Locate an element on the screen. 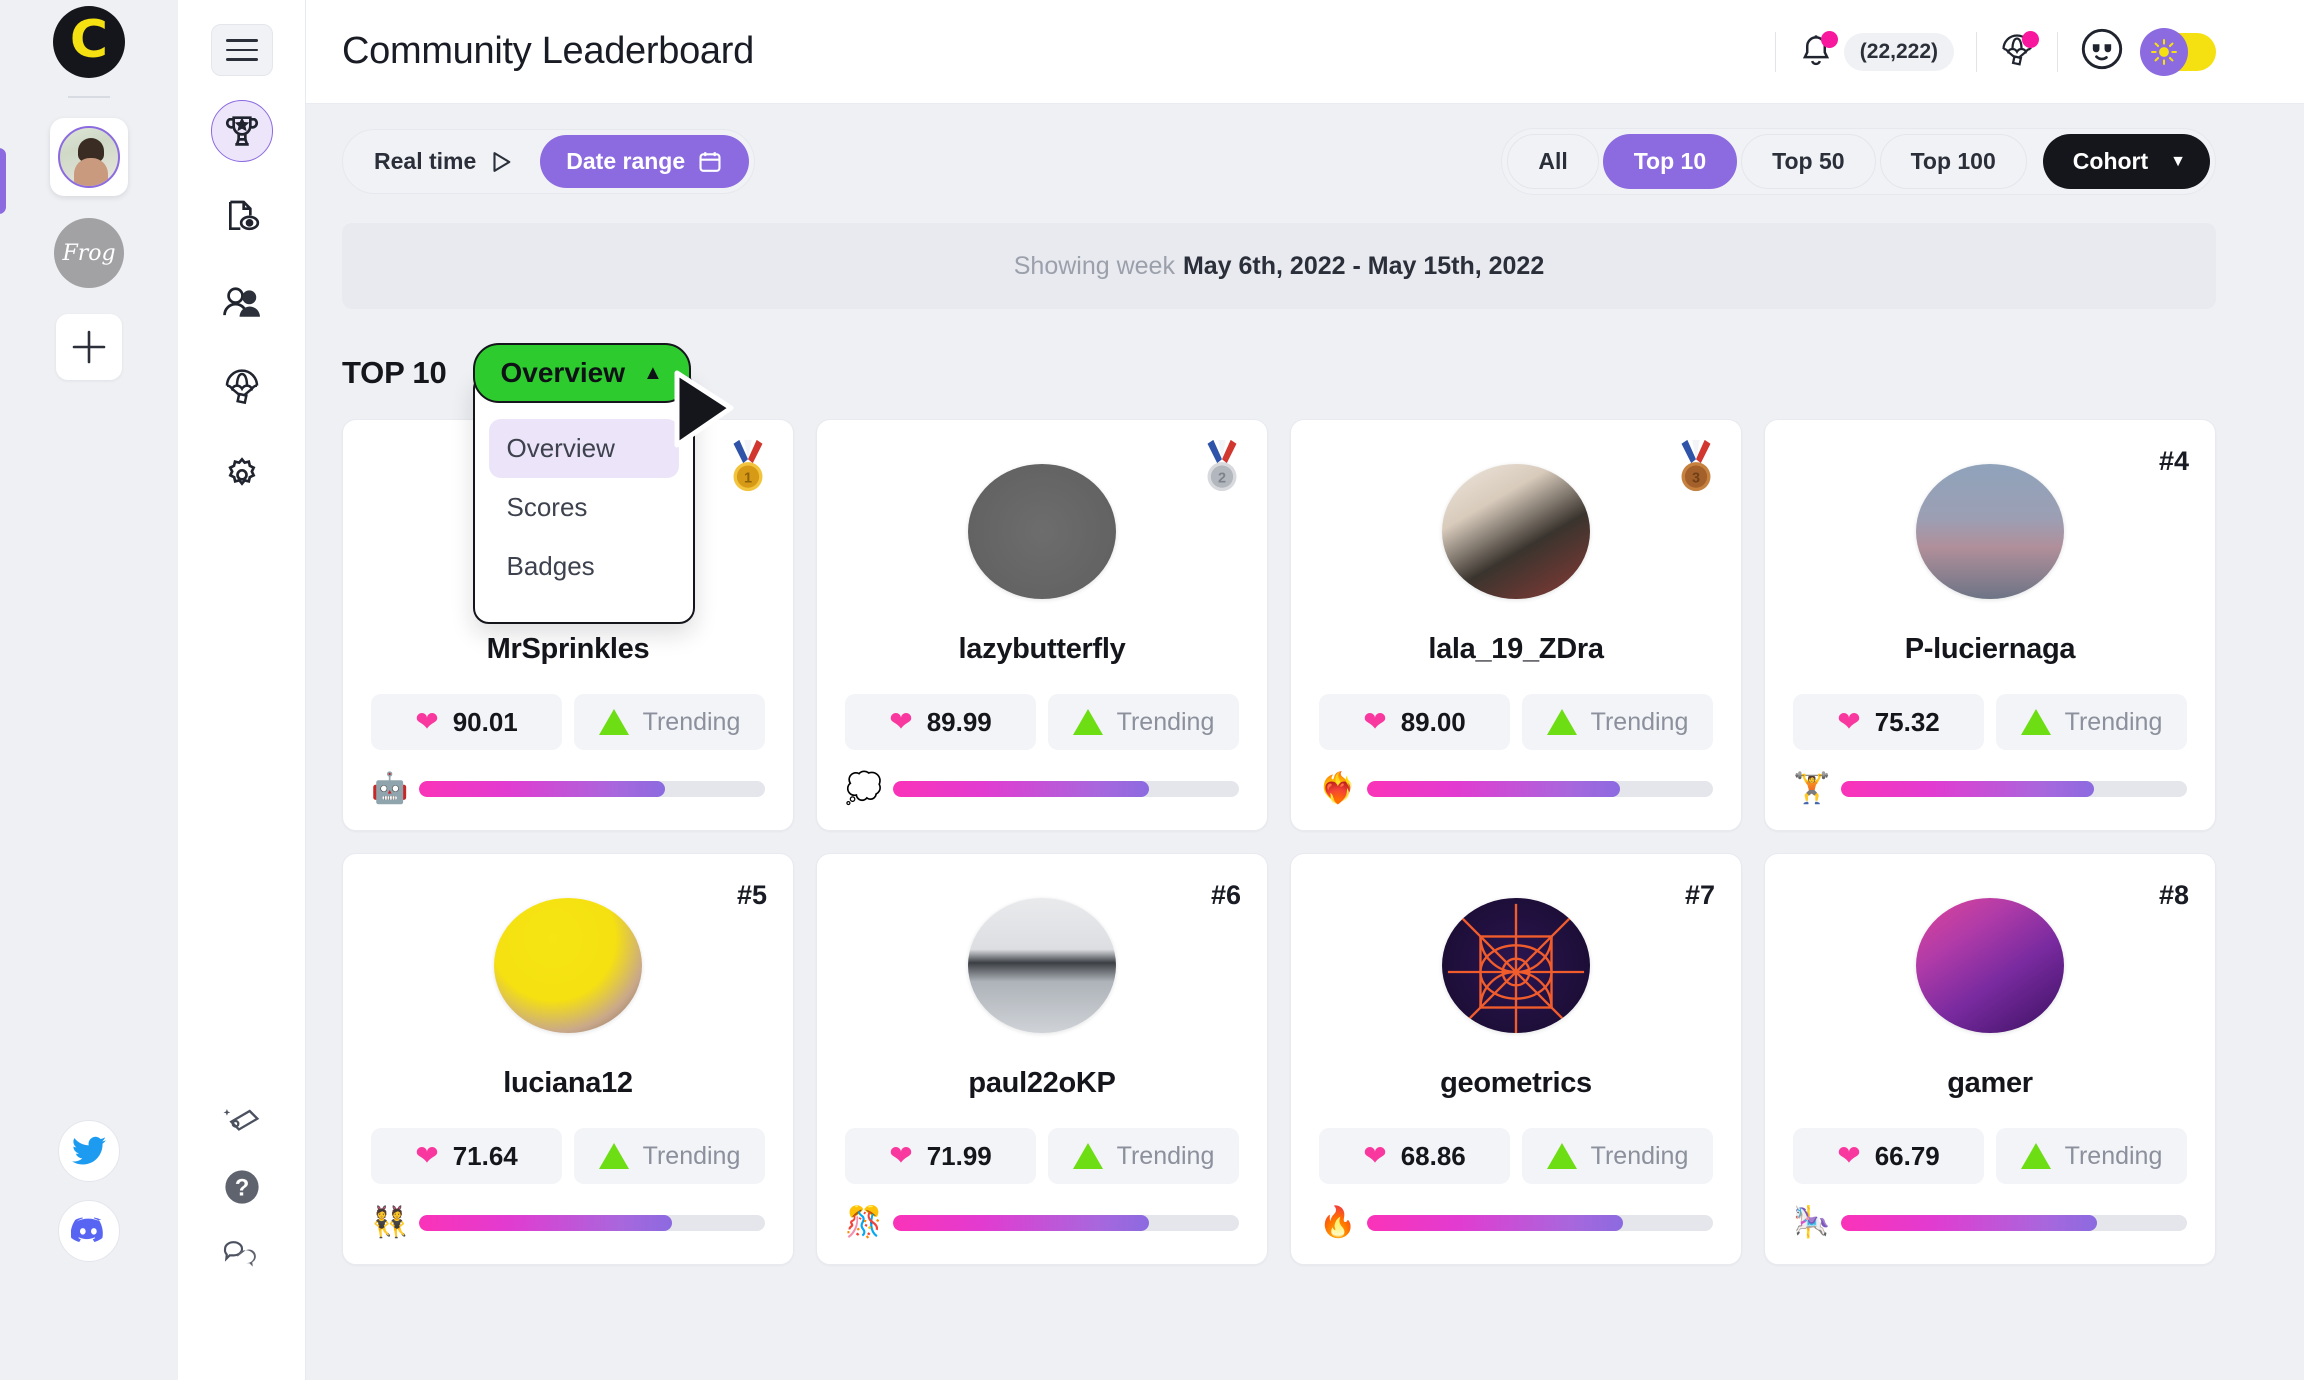  discord-button is located at coordinates (89, 1231).